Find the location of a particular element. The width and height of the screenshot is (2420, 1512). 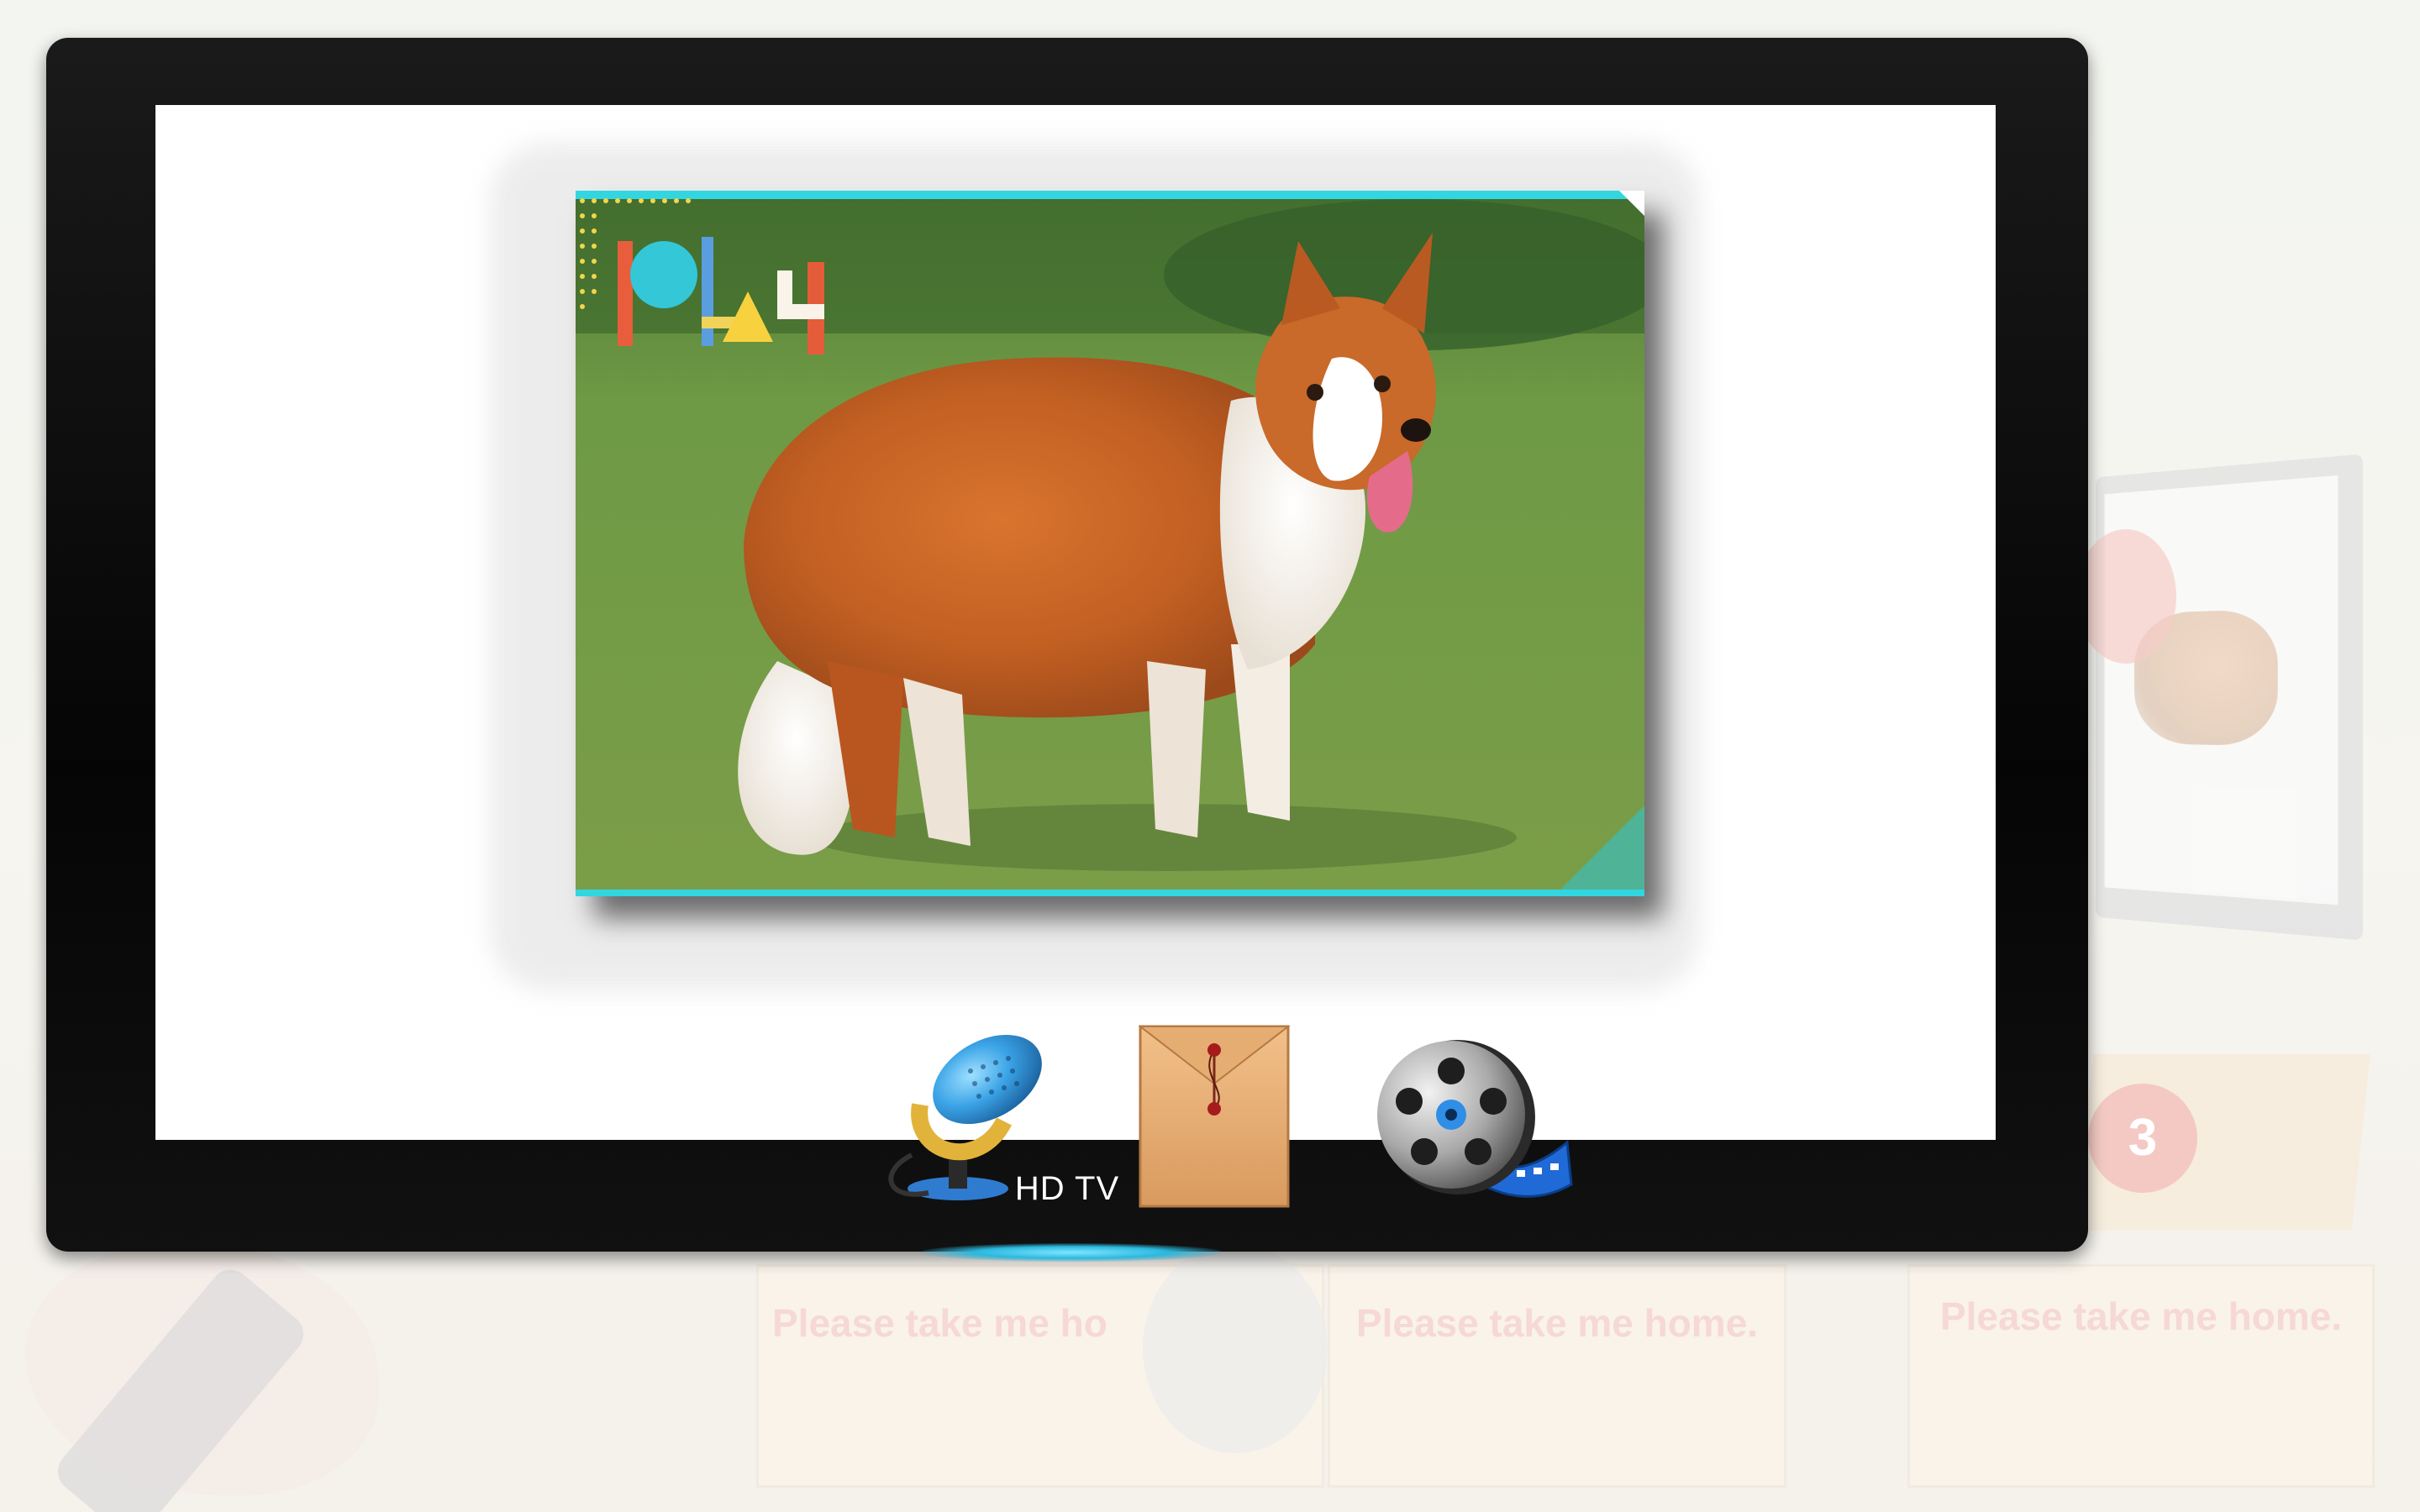

tv-brand-label: HD TV is located at coordinates (1067, 1188).